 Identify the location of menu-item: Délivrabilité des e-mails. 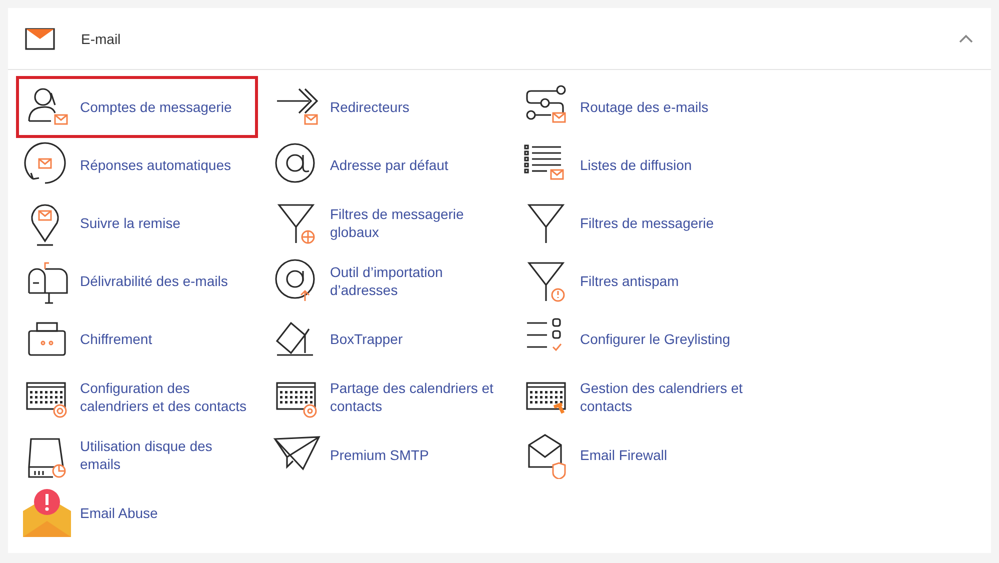
(137, 281).